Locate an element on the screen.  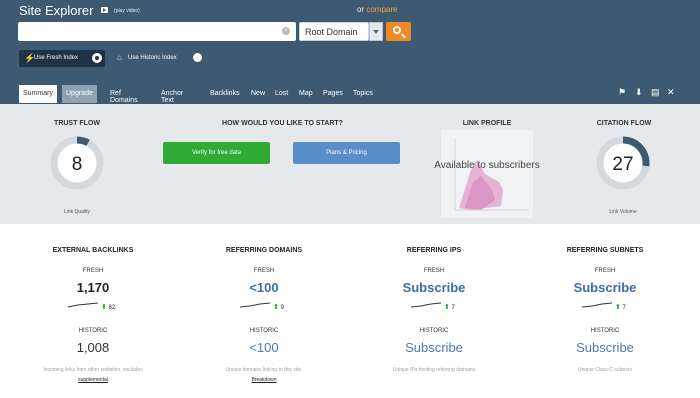
stat-heading: REFERRING SUBNETS is located at coordinates (605, 250).